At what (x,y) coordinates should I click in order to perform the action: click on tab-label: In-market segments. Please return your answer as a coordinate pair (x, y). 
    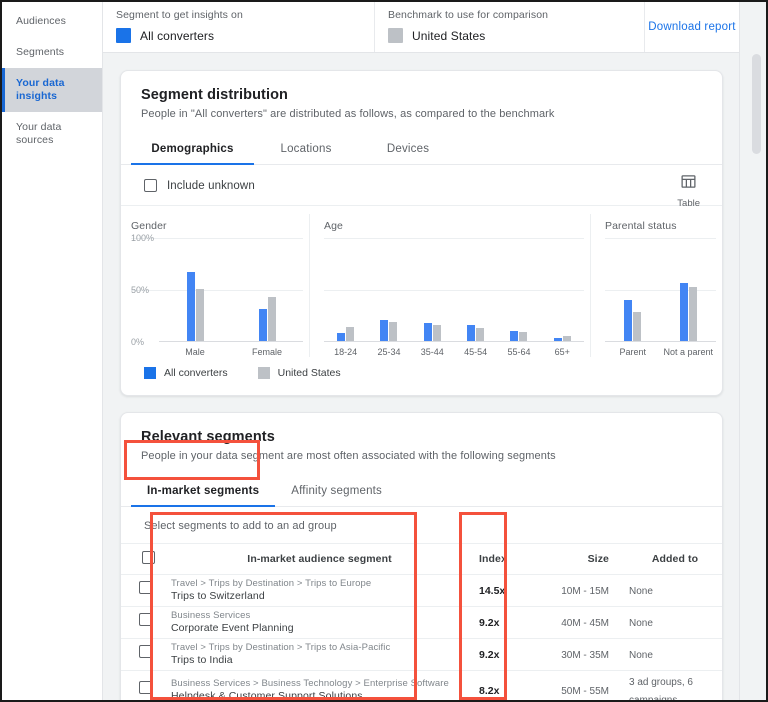
    Looking at the image, I should click on (203, 491).